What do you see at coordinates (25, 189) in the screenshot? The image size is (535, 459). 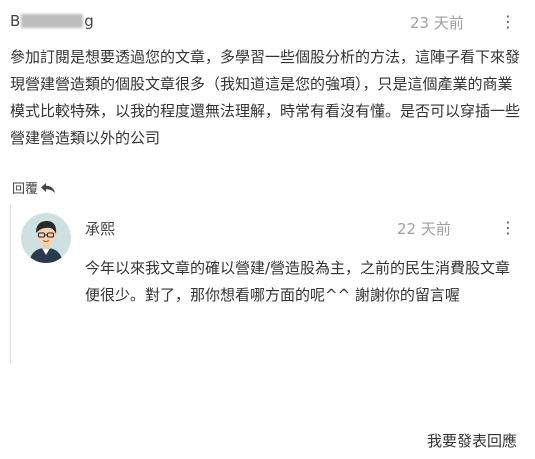 I see `reply-label: 回覆` at bounding box center [25, 189].